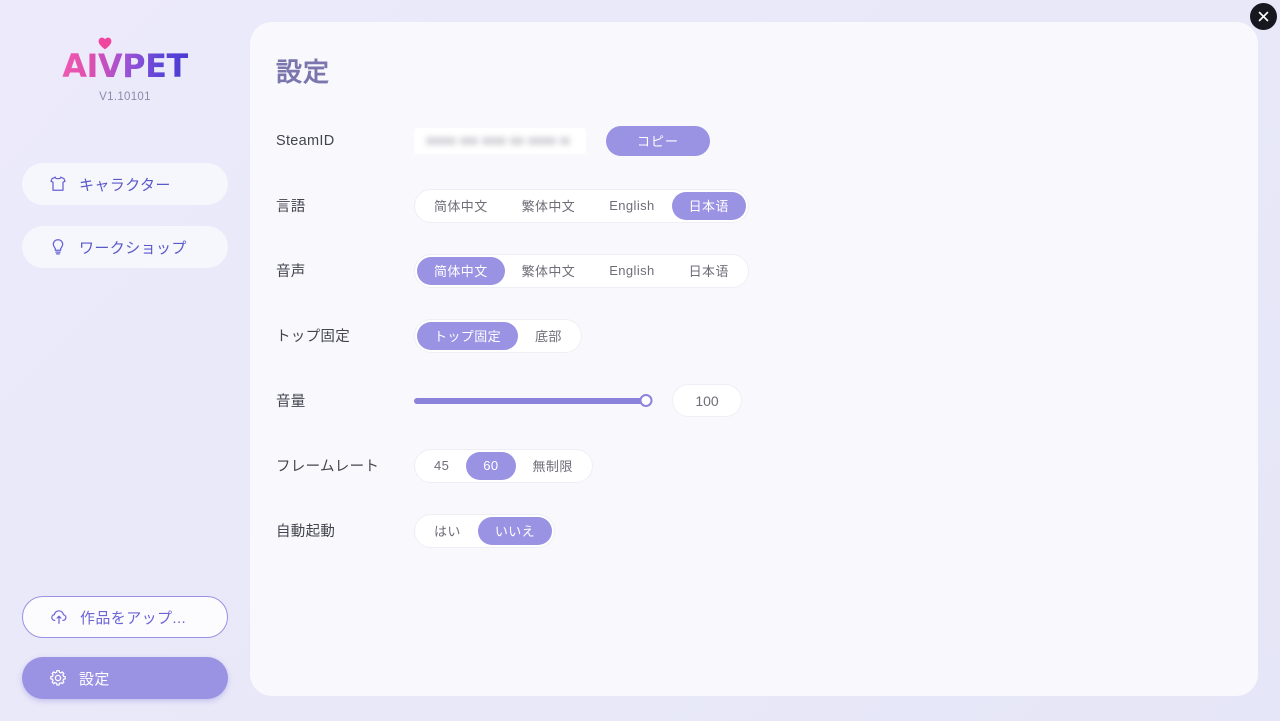  I want to click on framerate-segmented-control: 45 60 無制限, so click(503, 465).